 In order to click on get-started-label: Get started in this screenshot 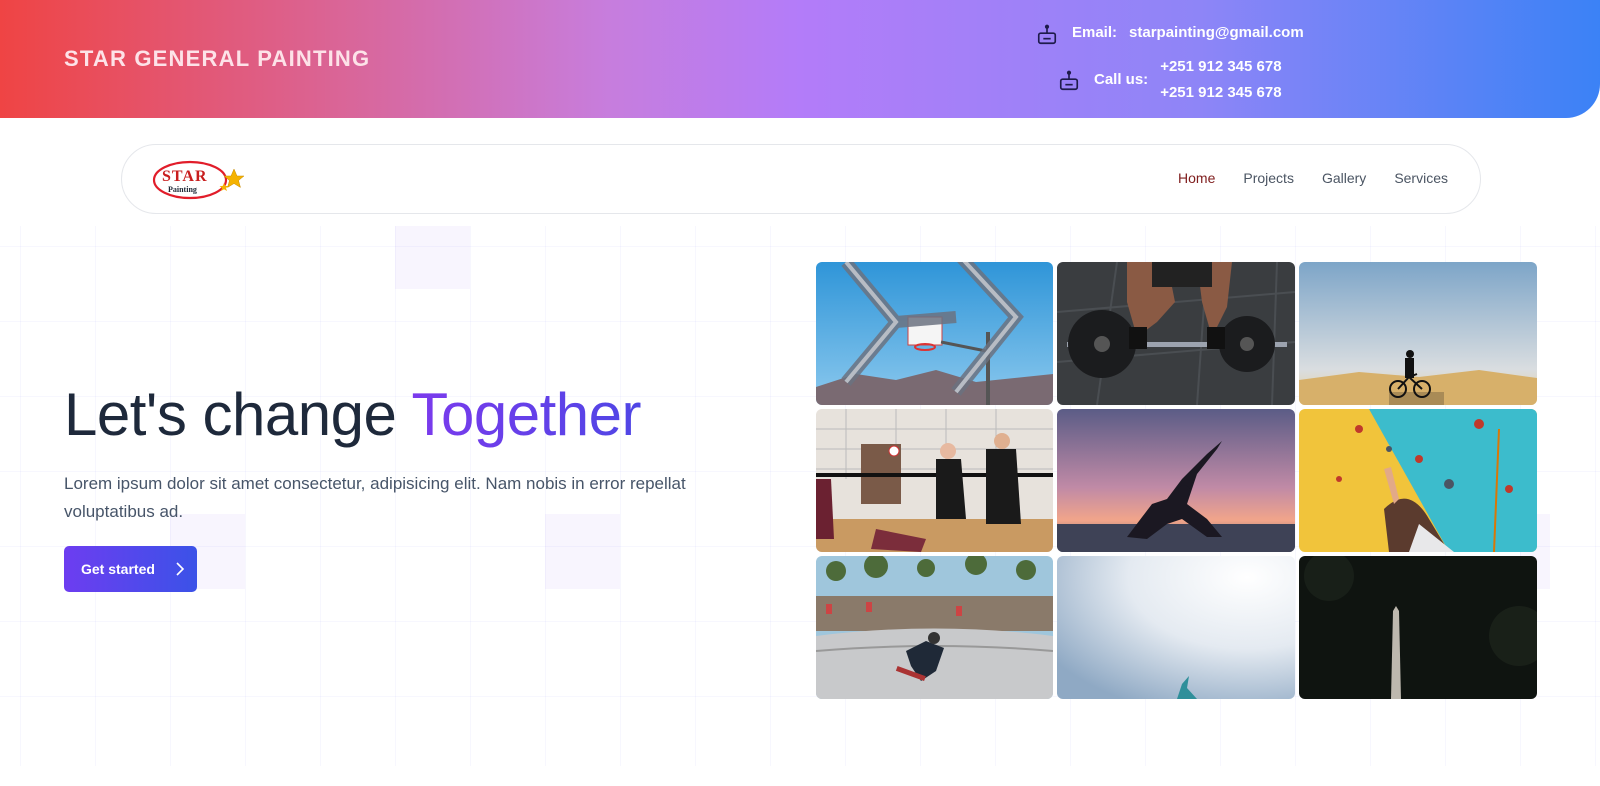, I will do `click(118, 569)`.